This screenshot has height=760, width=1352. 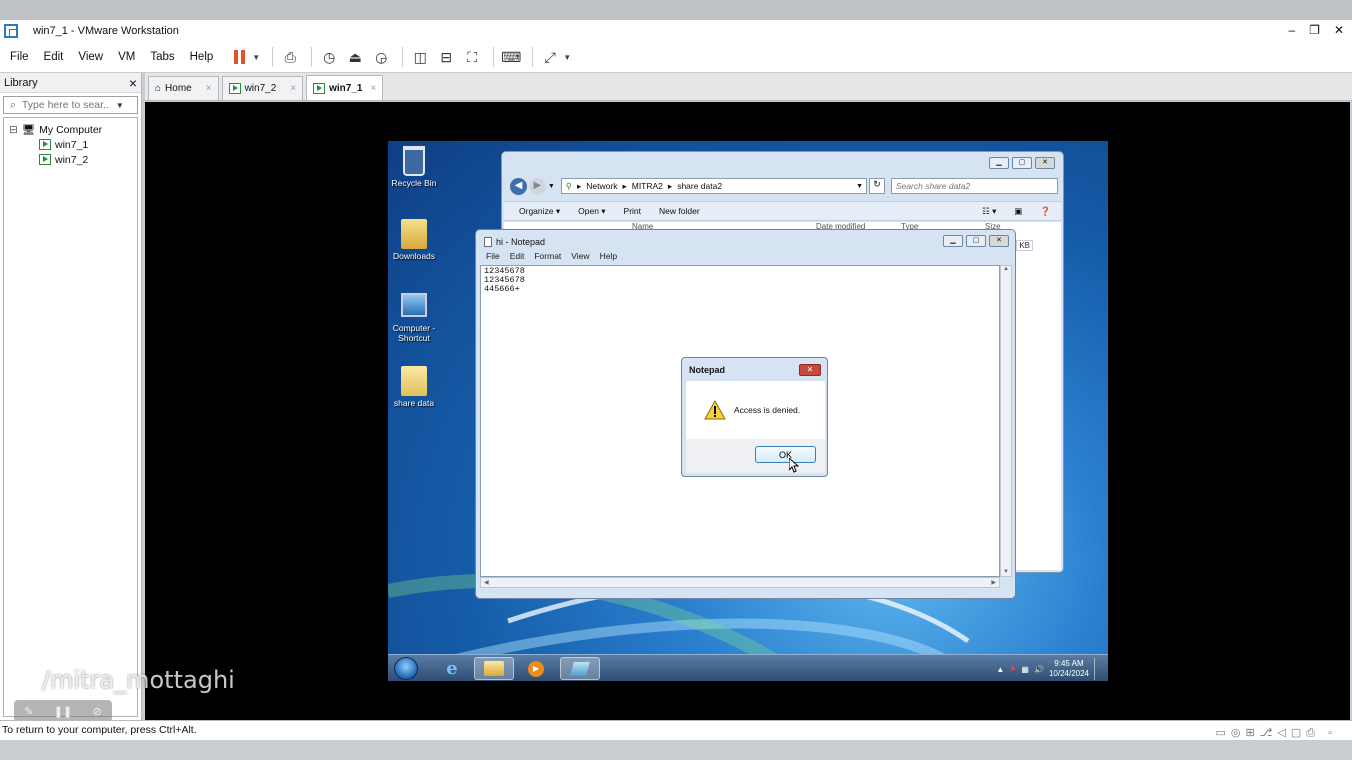 What do you see at coordinates (601, 186) in the screenshot?
I see `breadcrumb-network: Network` at bounding box center [601, 186].